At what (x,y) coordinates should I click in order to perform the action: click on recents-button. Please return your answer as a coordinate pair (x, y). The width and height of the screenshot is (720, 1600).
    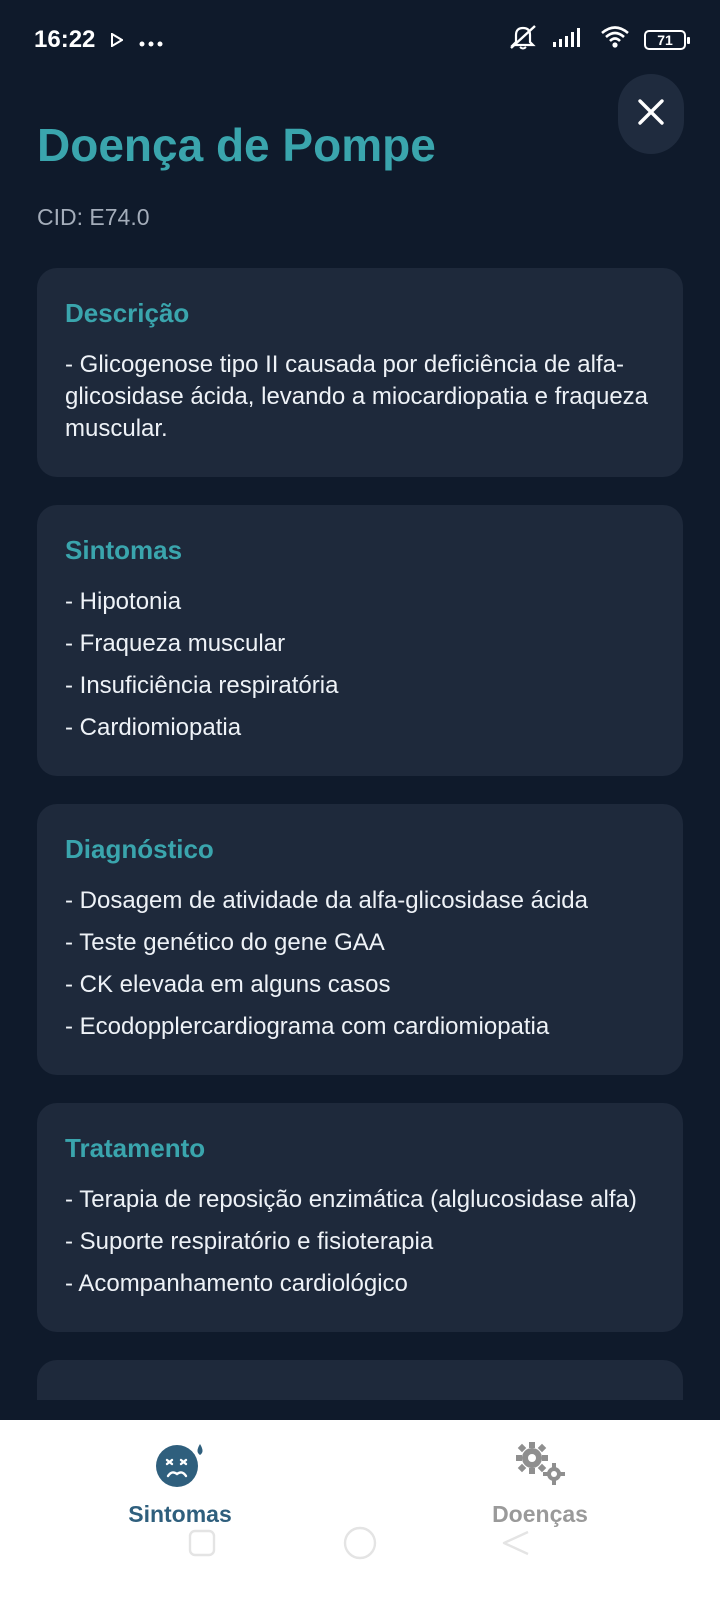
    Looking at the image, I should click on (202, 1545).